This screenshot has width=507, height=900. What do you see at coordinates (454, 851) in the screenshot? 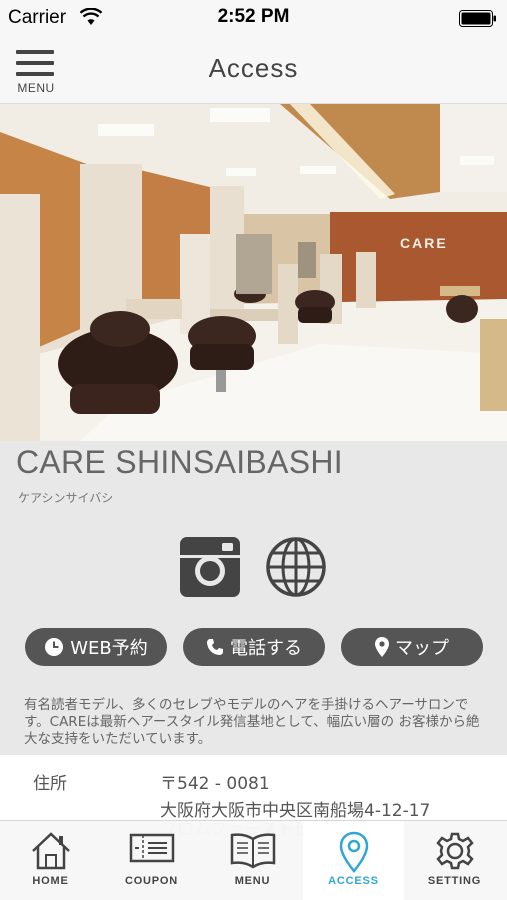
I see `gear-icon` at bounding box center [454, 851].